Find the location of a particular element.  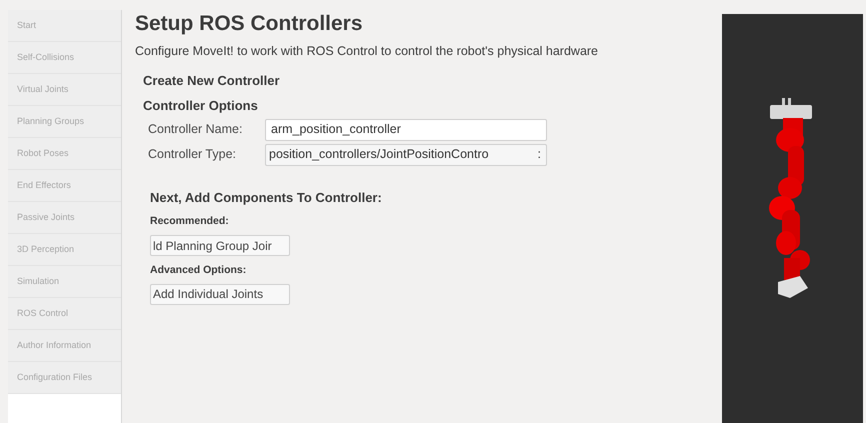

sidebar-item: Virtual Joints is located at coordinates (64, 90).